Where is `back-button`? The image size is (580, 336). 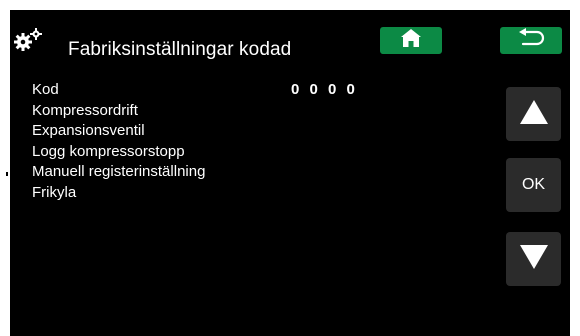 back-button is located at coordinates (531, 40).